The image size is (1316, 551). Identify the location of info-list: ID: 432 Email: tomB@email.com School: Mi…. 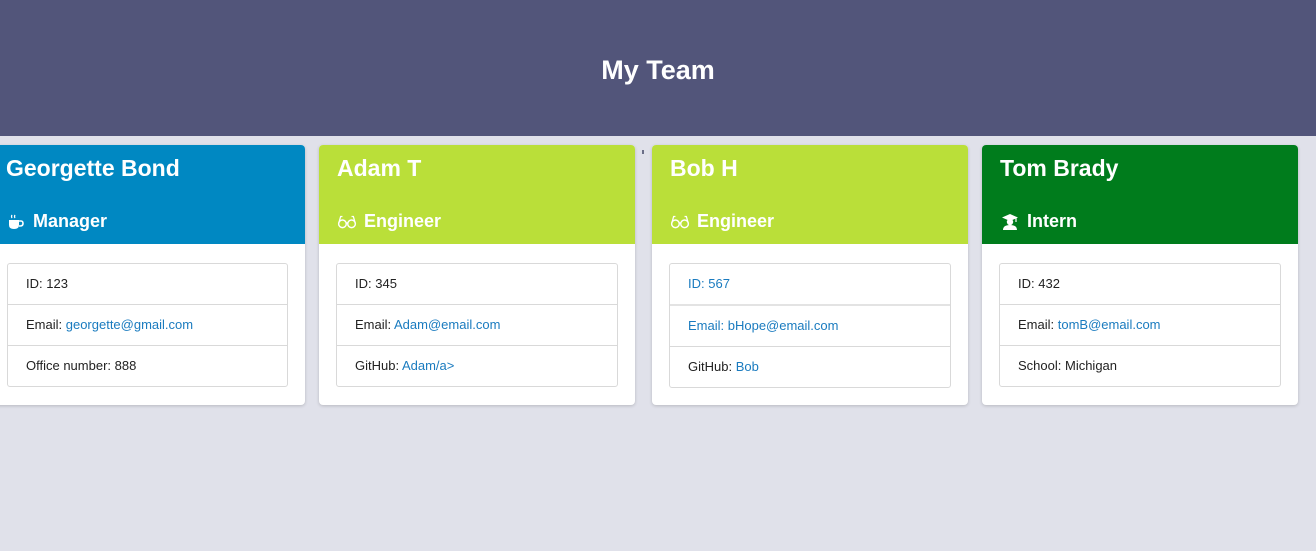
(1140, 325).